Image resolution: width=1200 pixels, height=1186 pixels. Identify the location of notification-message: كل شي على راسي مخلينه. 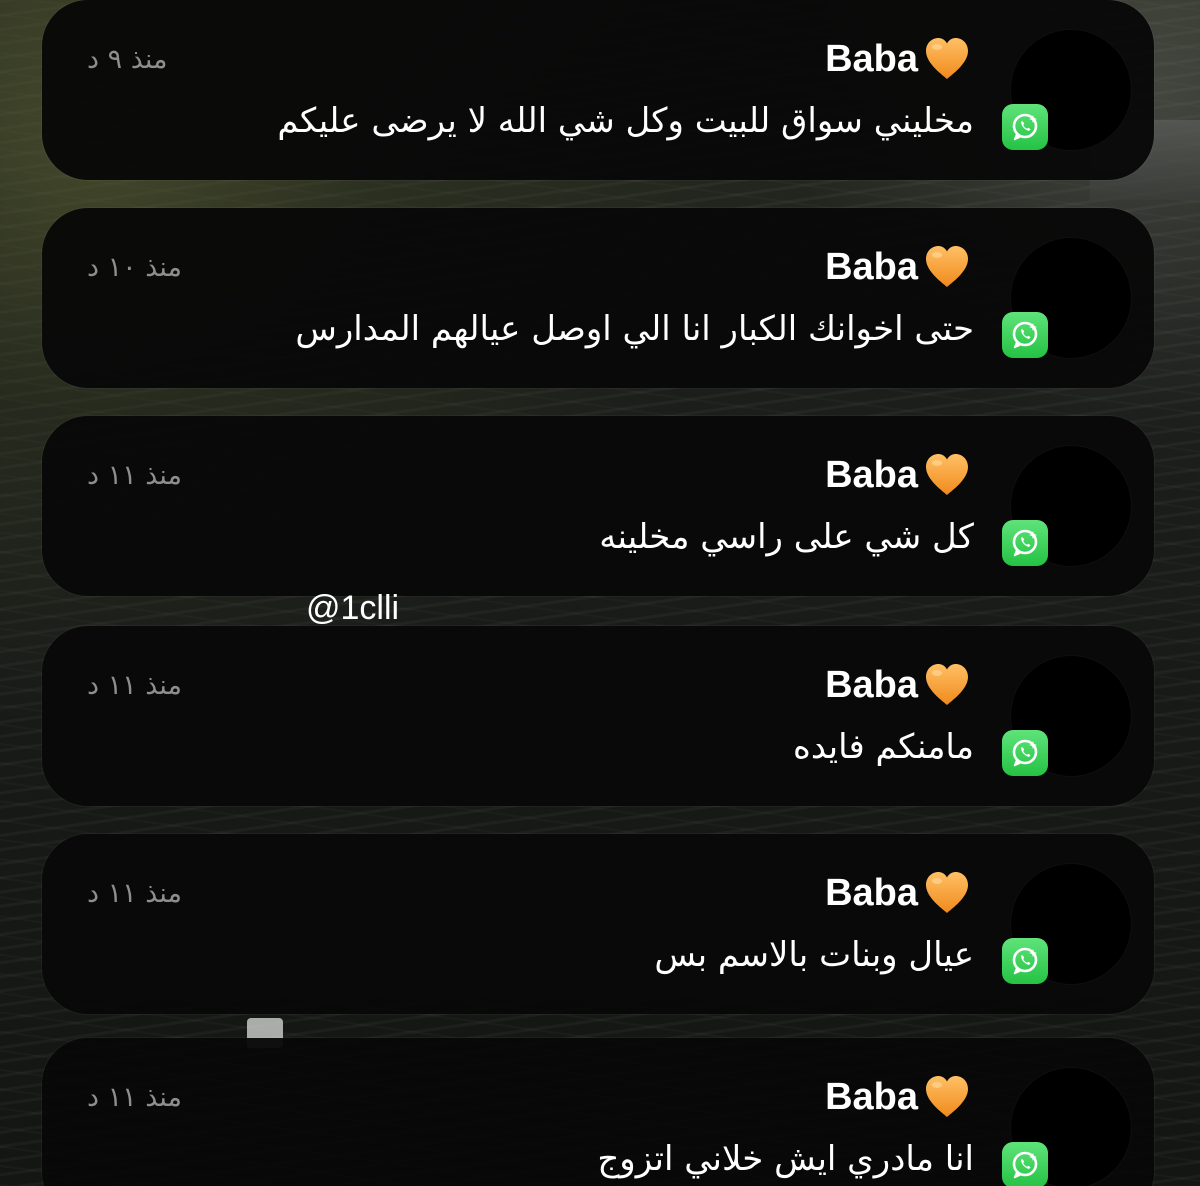
(786, 537).